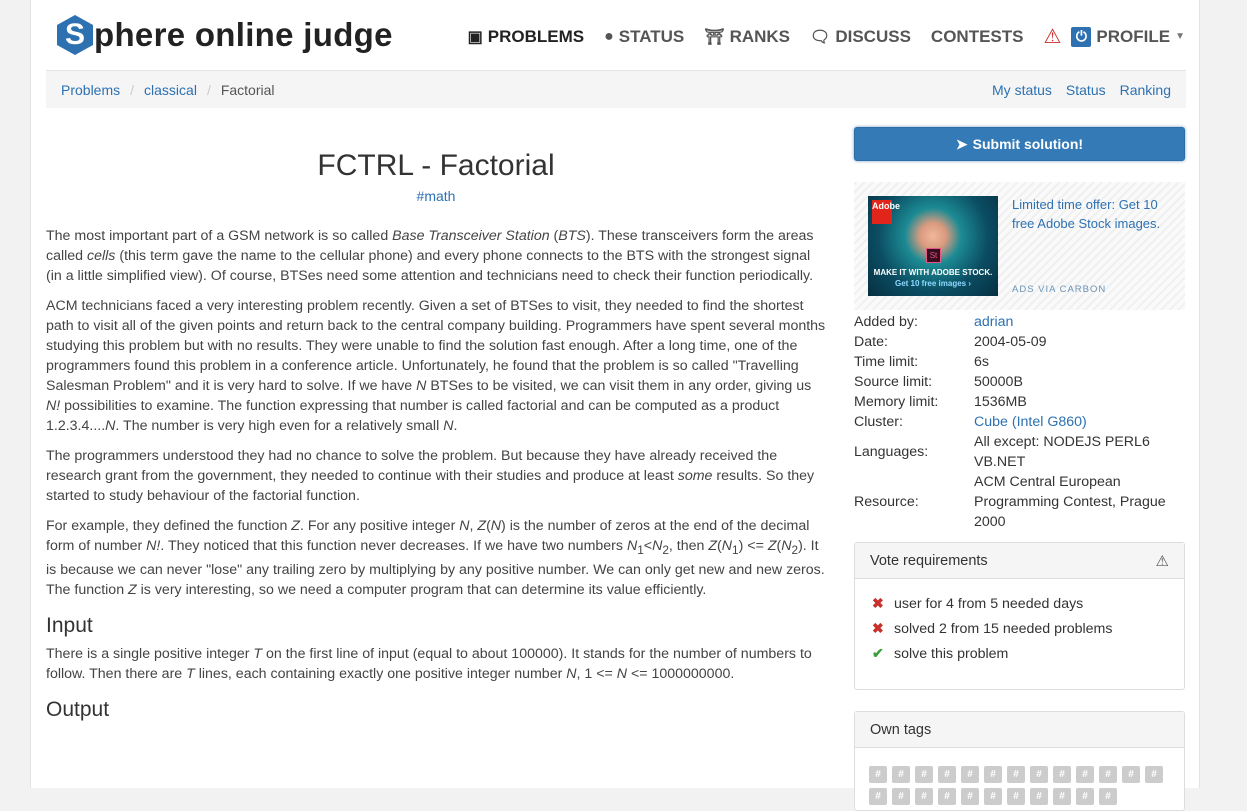 Image resolution: width=1247 pixels, height=811 pixels. Describe the element at coordinates (934, 322) in the screenshot. I see `info-added-by: Added by: adrian` at that location.